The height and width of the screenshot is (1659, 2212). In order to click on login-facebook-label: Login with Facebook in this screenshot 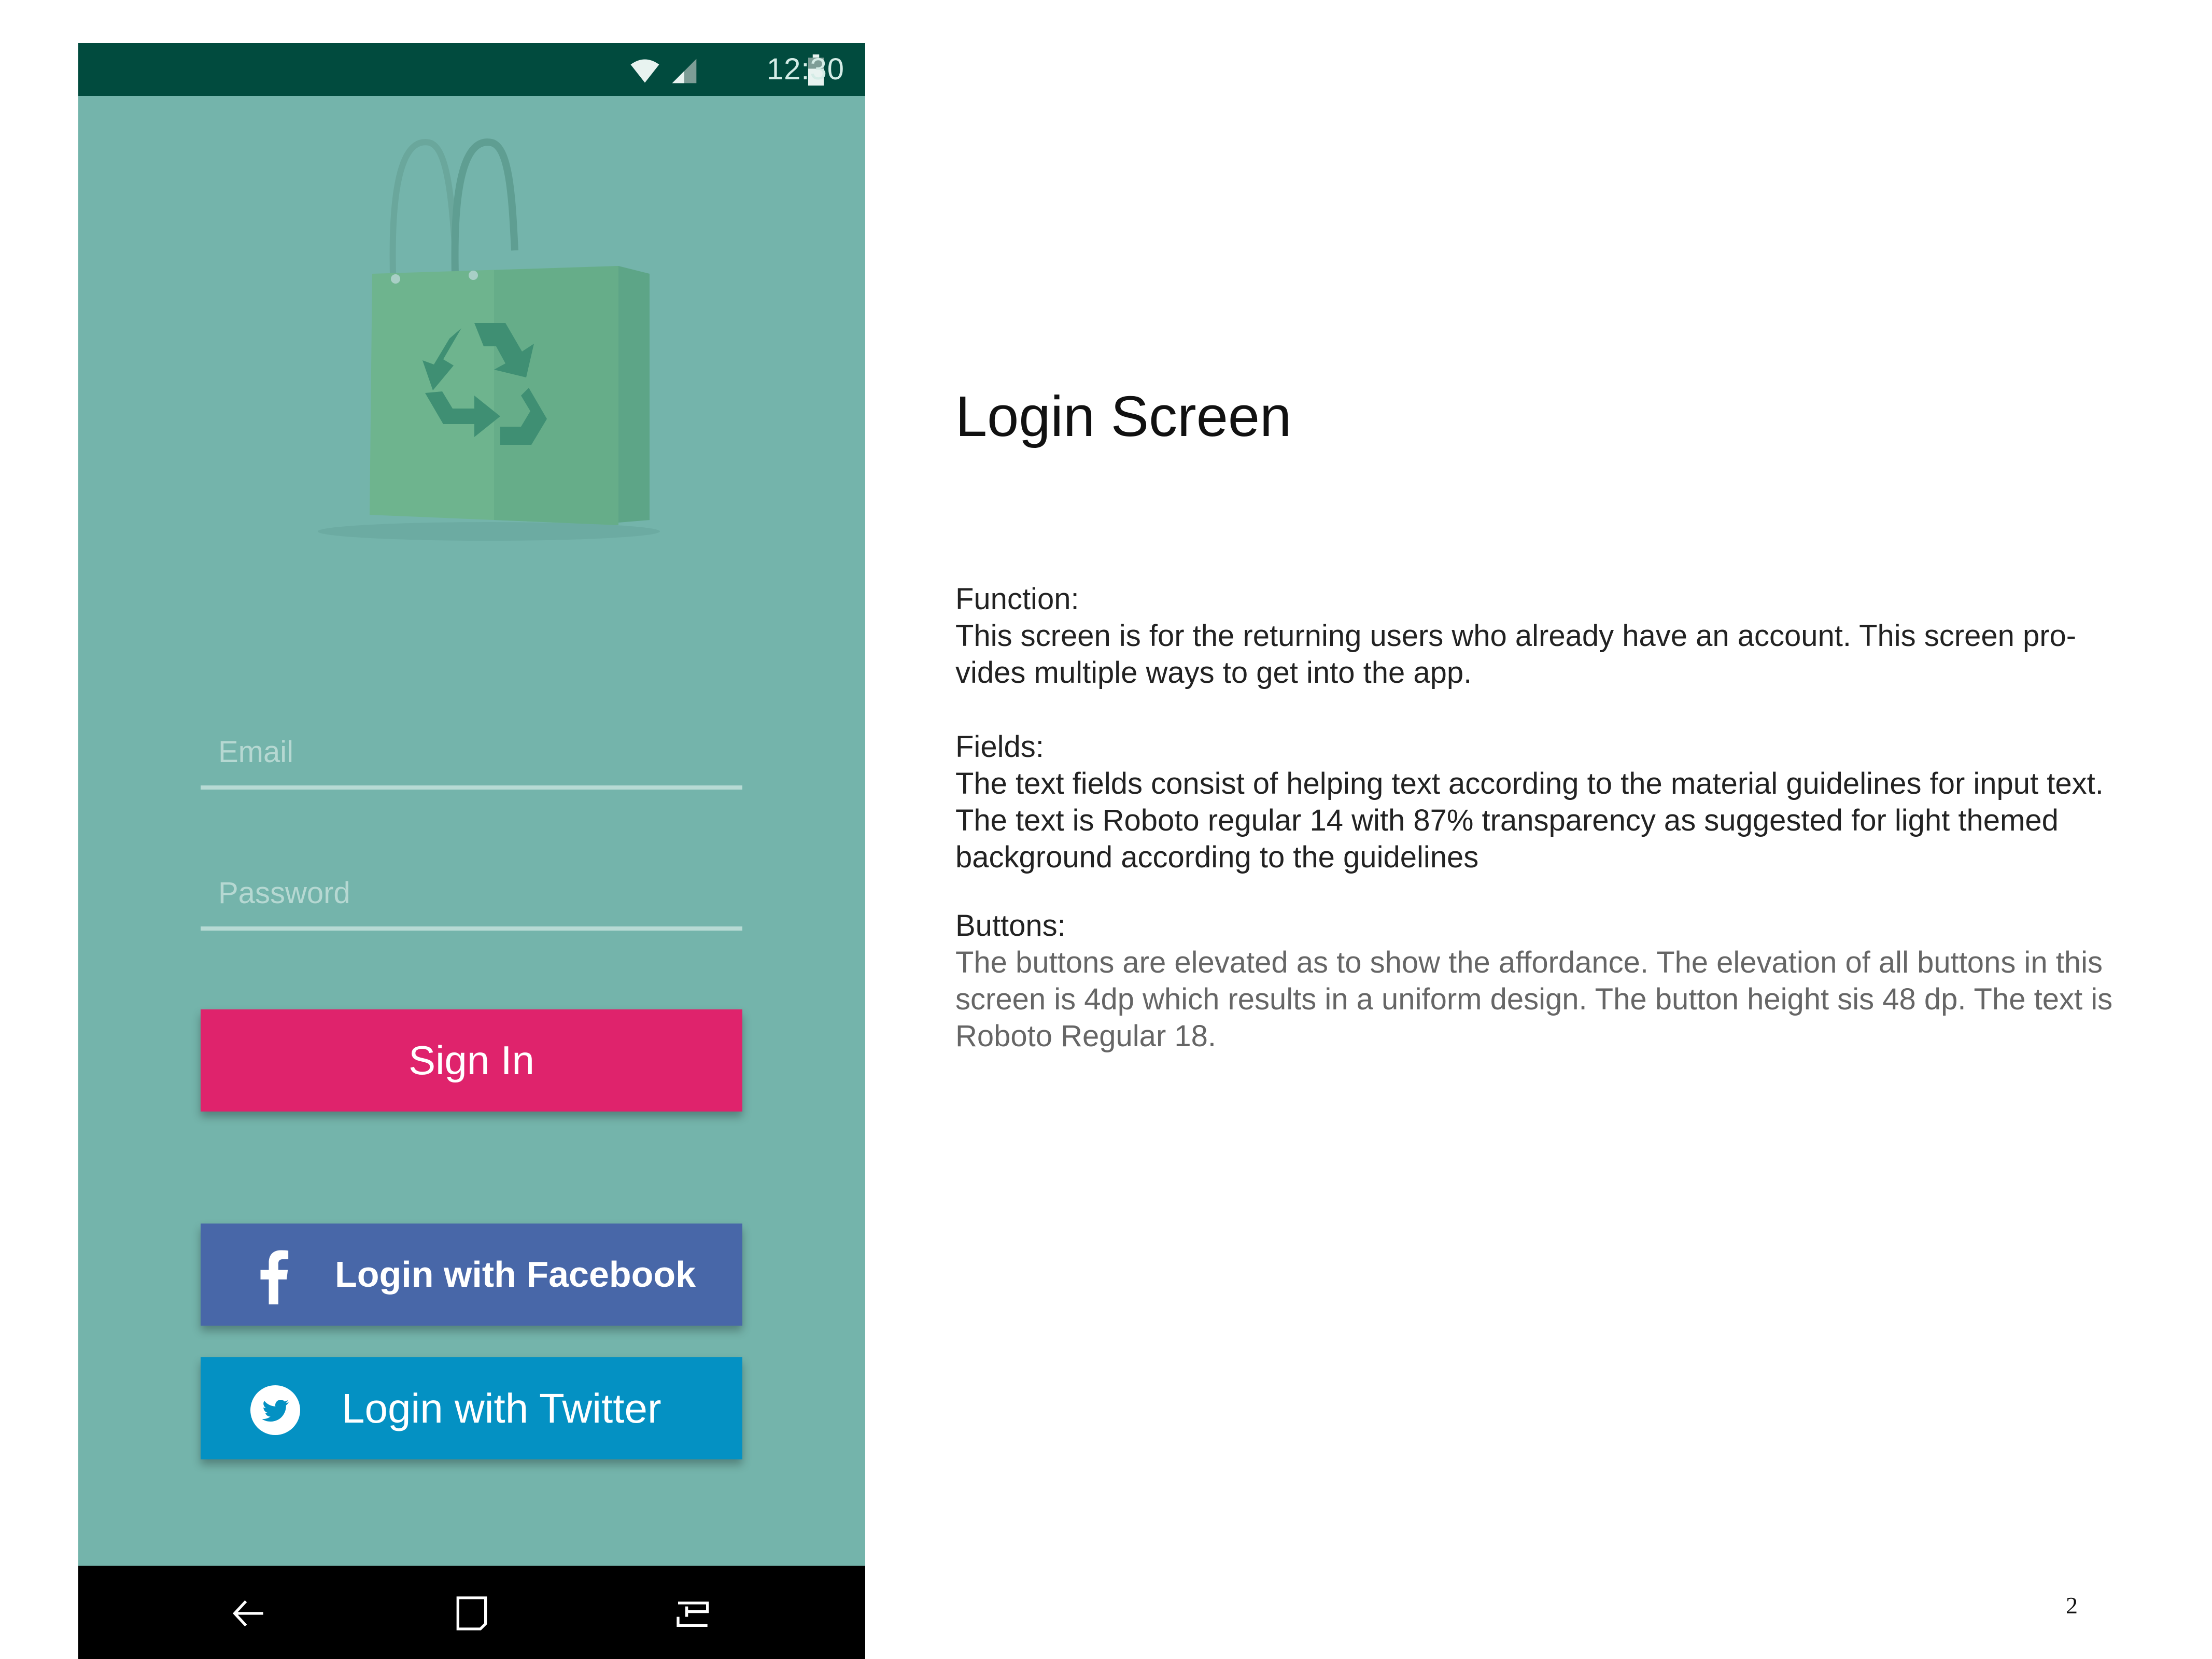, I will do `click(515, 1274)`.